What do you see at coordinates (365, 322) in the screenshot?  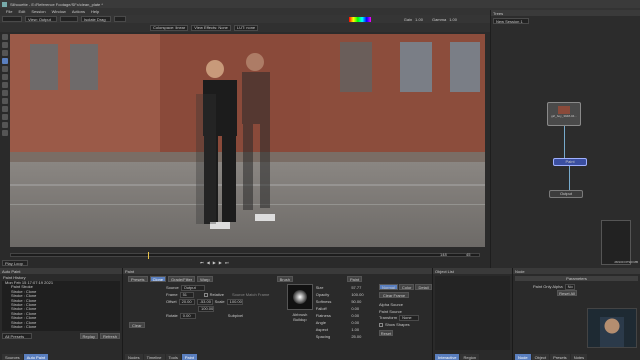 I see `angle-field: 0.00` at bounding box center [365, 322].